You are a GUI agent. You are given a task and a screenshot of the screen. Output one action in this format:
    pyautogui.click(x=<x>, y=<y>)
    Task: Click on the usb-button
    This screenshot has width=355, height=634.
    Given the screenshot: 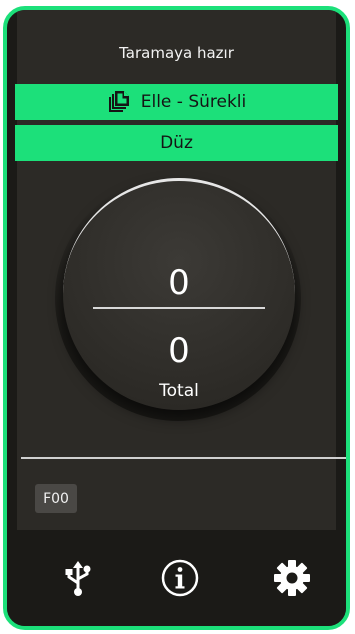 What is the action you would take?
    pyautogui.click(x=78, y=580)
    